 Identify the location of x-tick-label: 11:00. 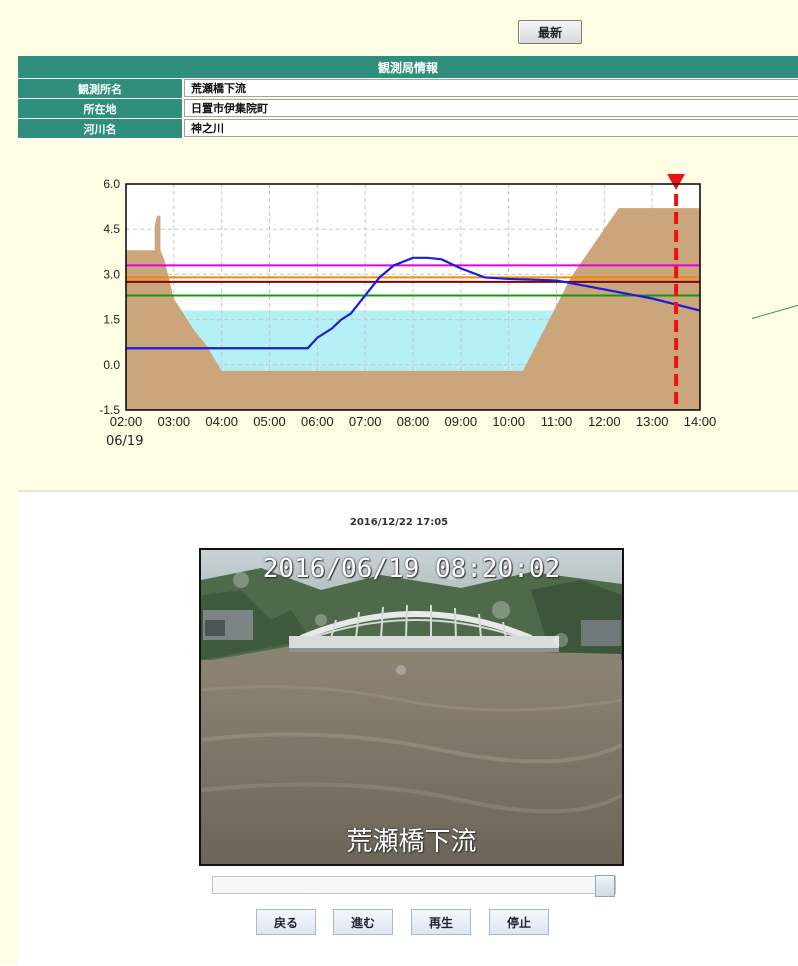
(557, 421).